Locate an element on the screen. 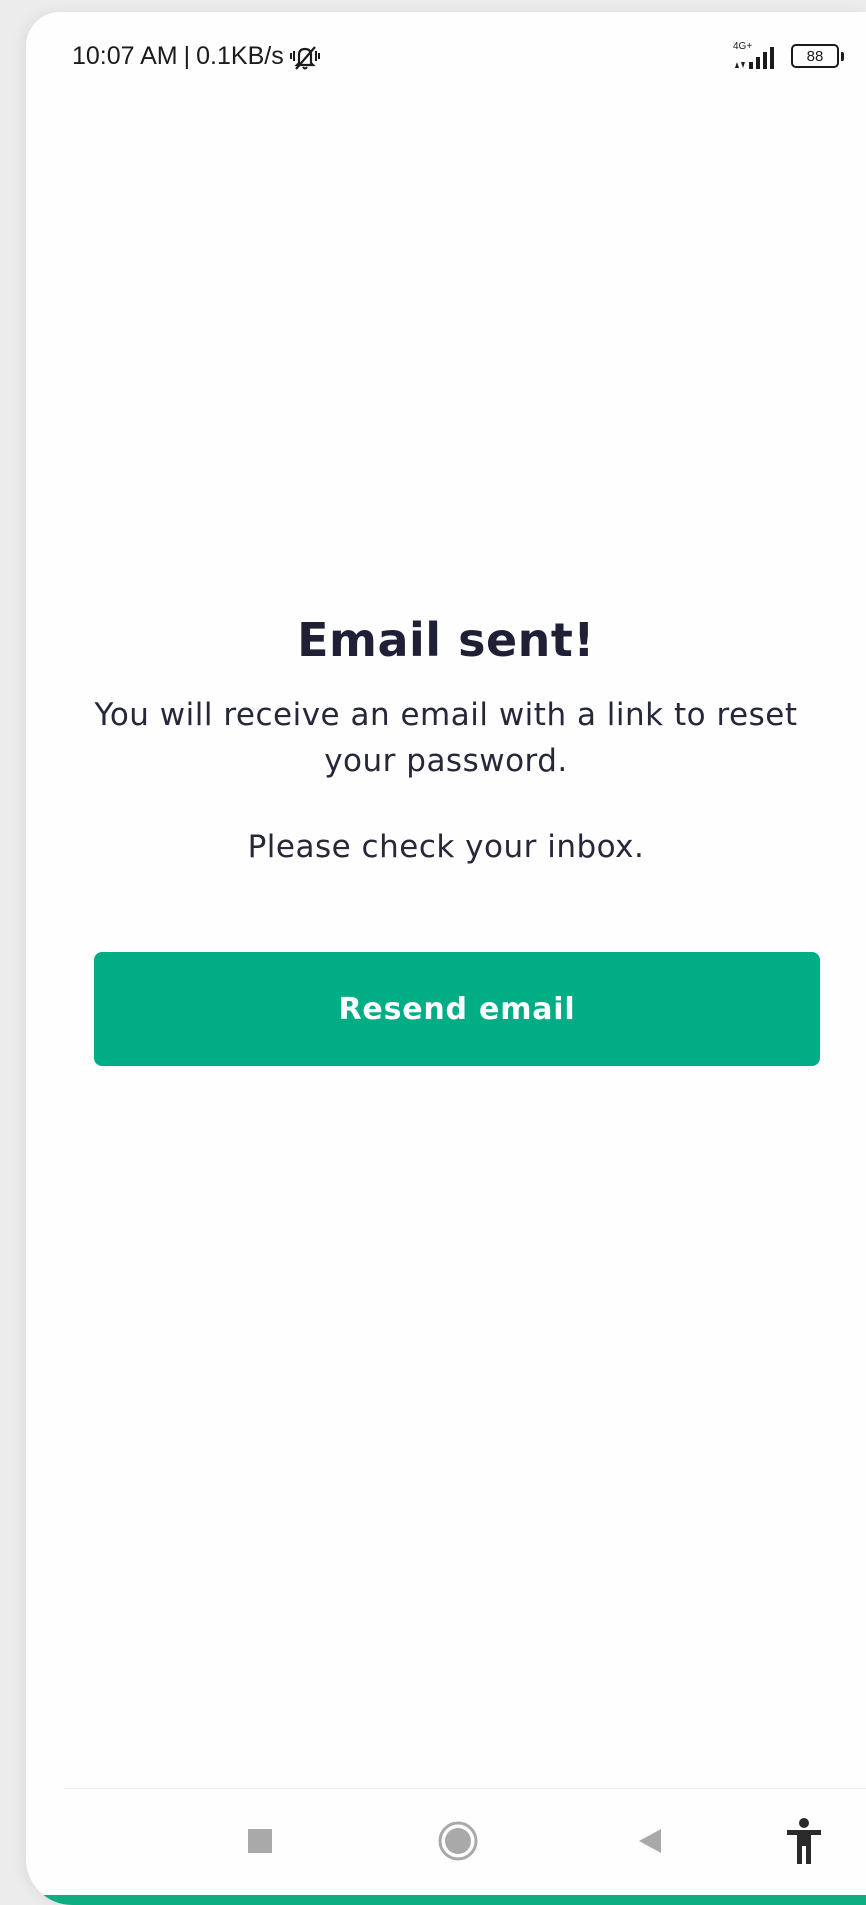  home-icon is located at coordinates (458, 1843).